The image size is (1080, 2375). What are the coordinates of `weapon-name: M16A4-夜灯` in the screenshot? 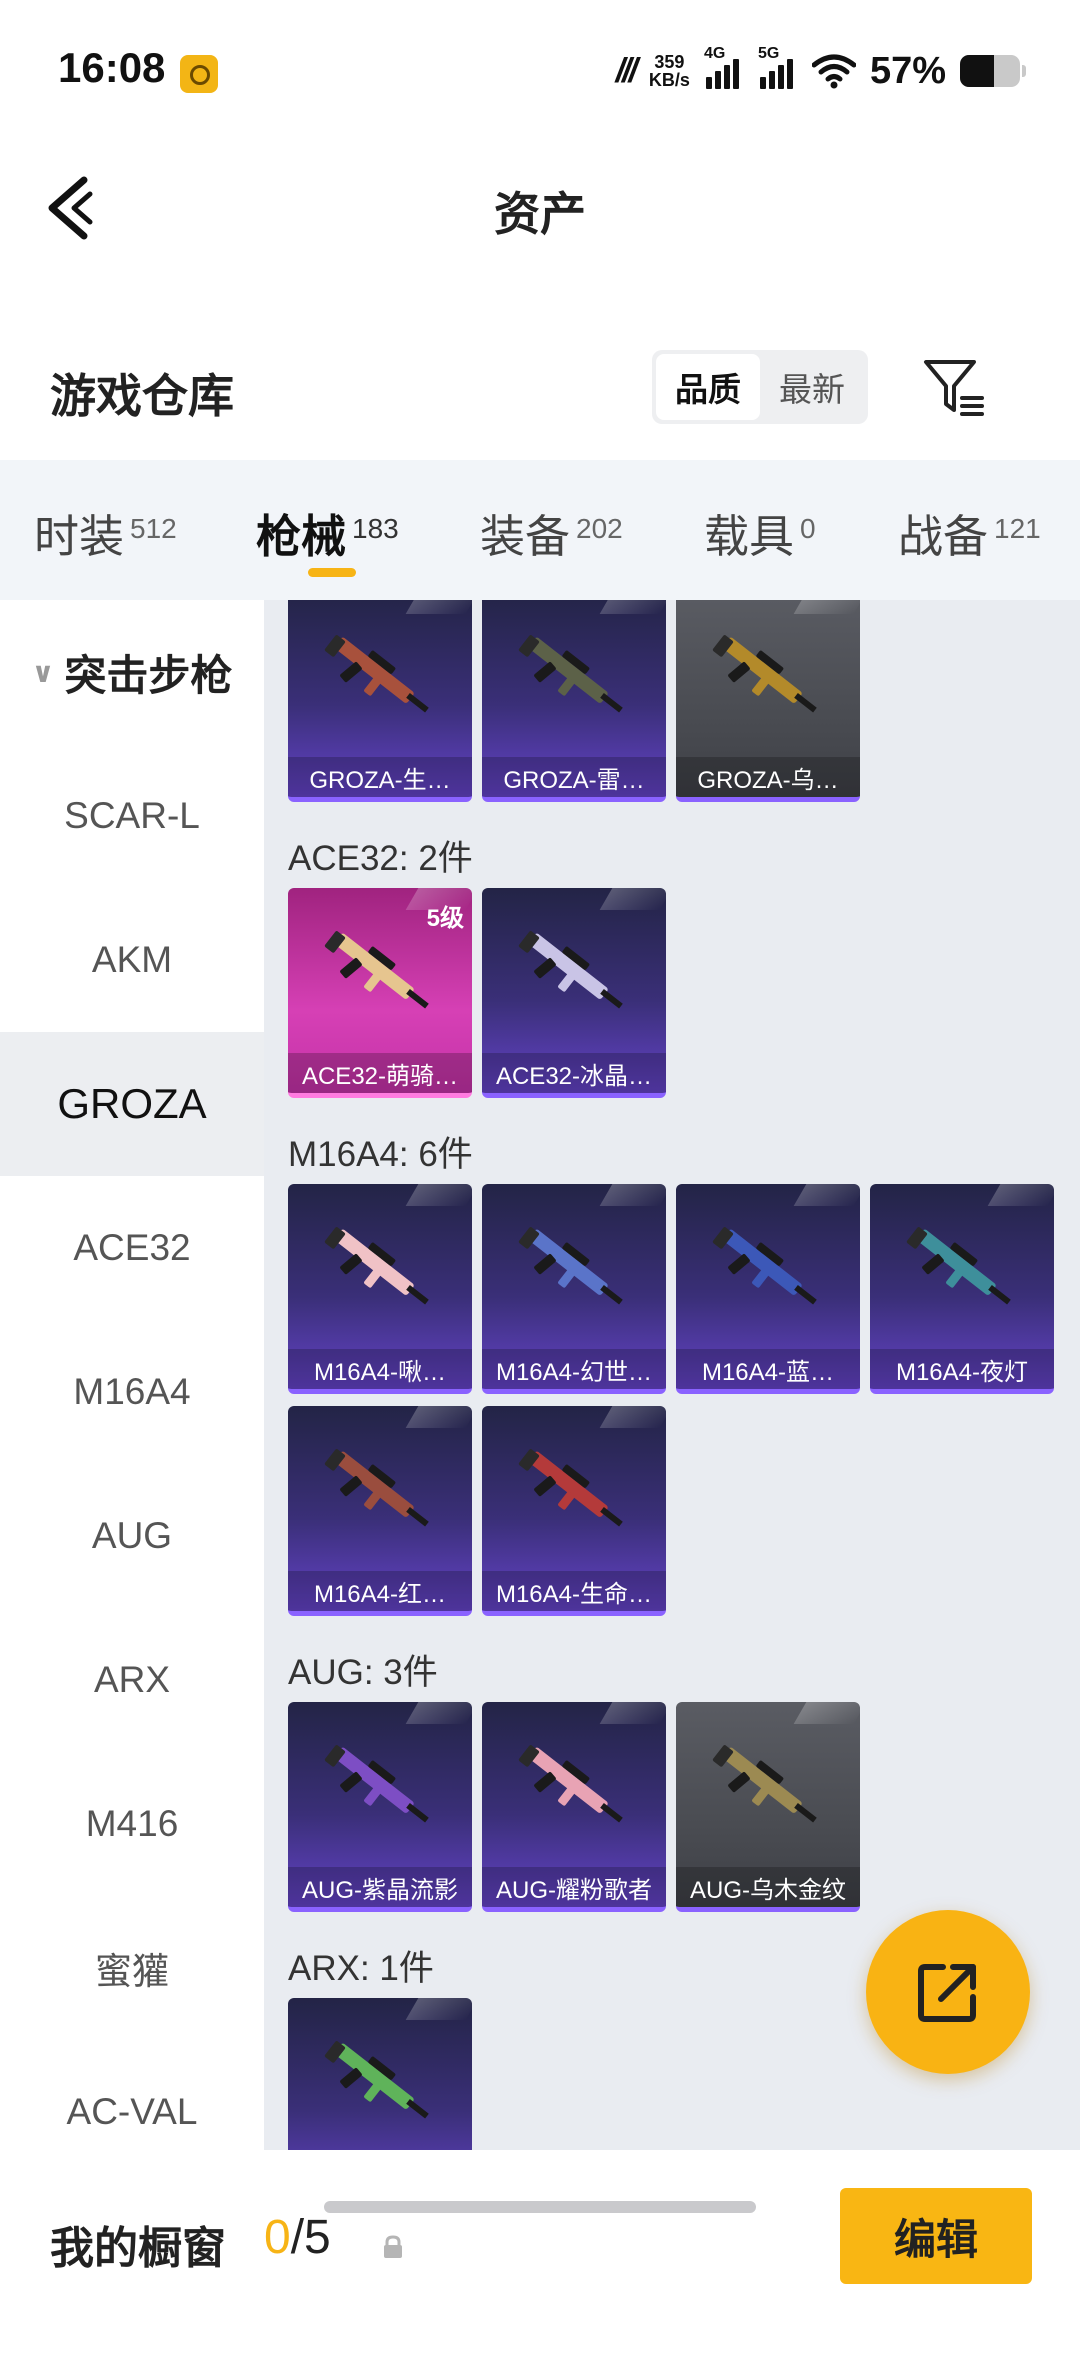 It's located at (962, 1369).